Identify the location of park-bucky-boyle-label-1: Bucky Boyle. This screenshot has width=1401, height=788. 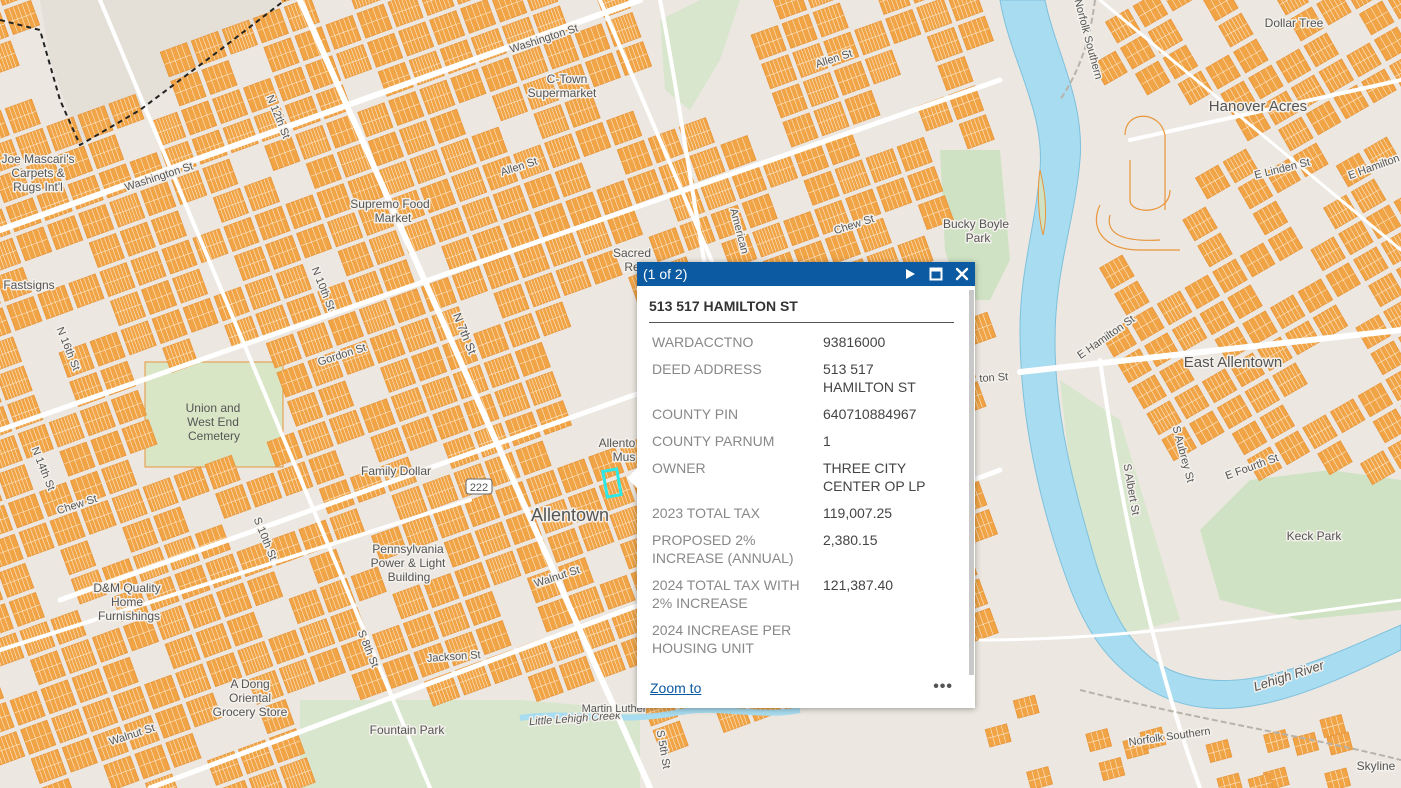
(976, 224).